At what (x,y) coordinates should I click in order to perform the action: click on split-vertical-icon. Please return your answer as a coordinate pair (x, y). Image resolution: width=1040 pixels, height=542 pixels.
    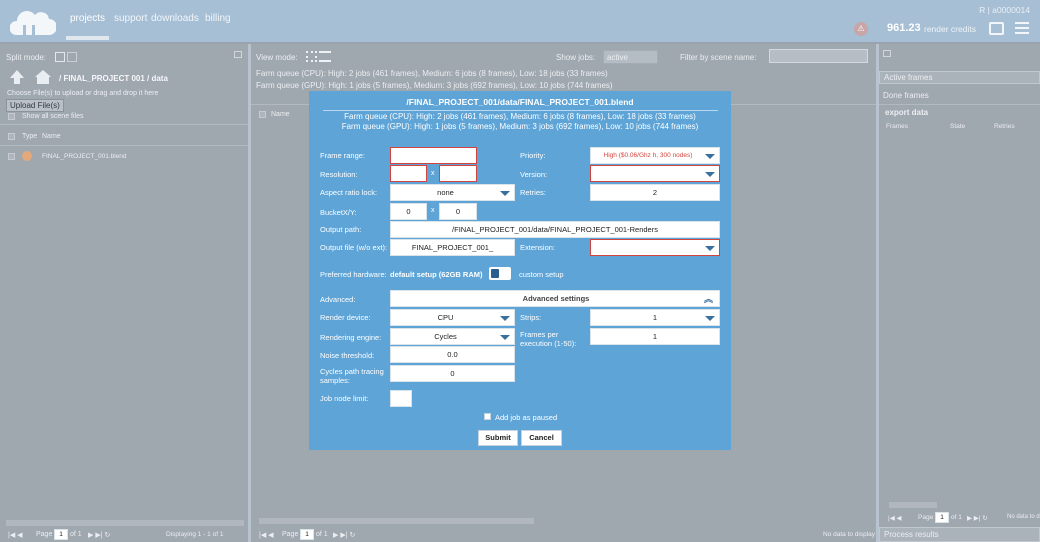
    Looking at the image, I should click on (60, 57).